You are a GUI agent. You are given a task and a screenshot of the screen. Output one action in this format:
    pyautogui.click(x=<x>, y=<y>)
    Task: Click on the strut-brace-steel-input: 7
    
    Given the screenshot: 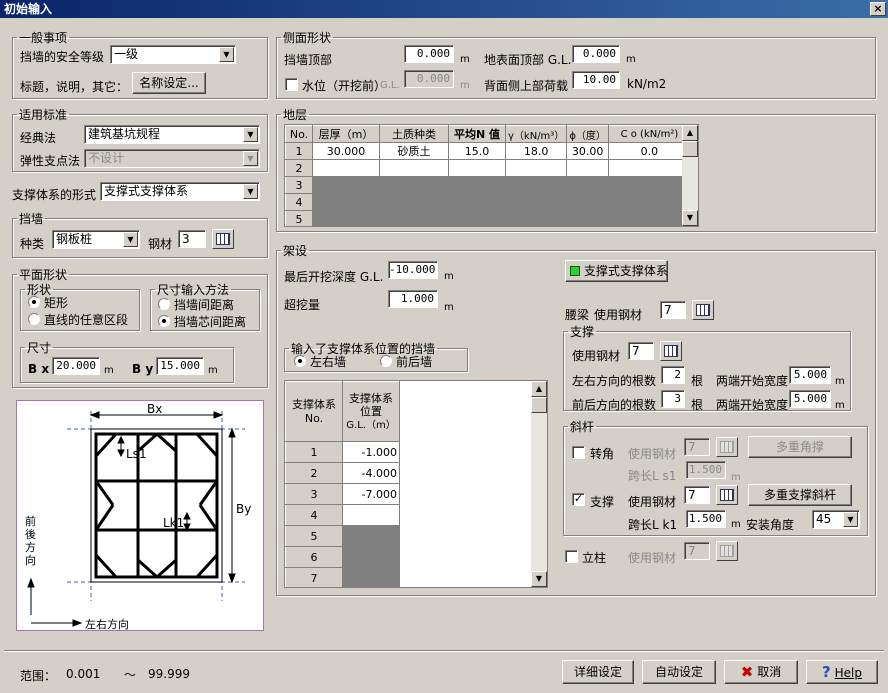 What is the action you would take?
    pyautogui.click(x=697, y=495)
    